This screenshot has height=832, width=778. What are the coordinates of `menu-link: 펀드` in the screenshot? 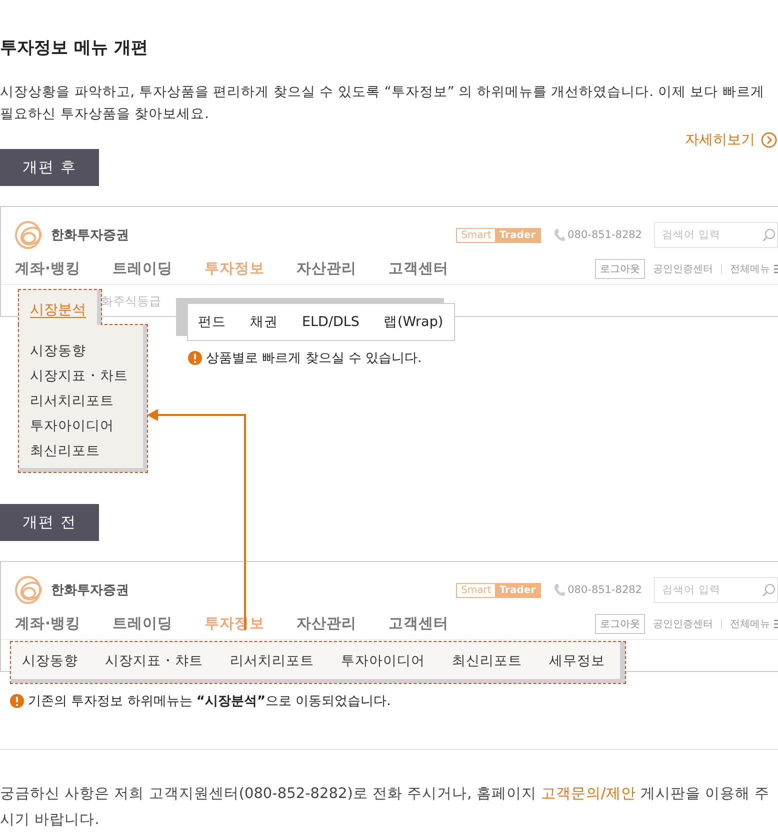 It's located at (212, 322).